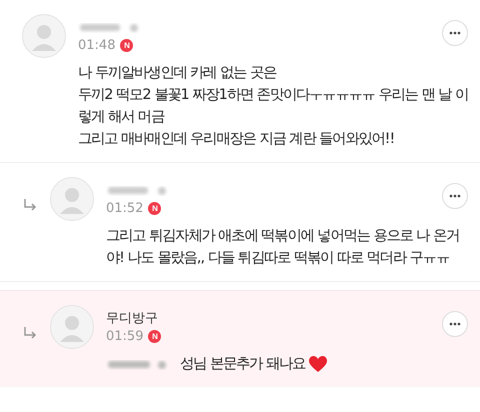 The image size is (480, 412). Describe the element at coordinates (132, 318) in the screenshot. I see `author-name: 무디방구` at that location.